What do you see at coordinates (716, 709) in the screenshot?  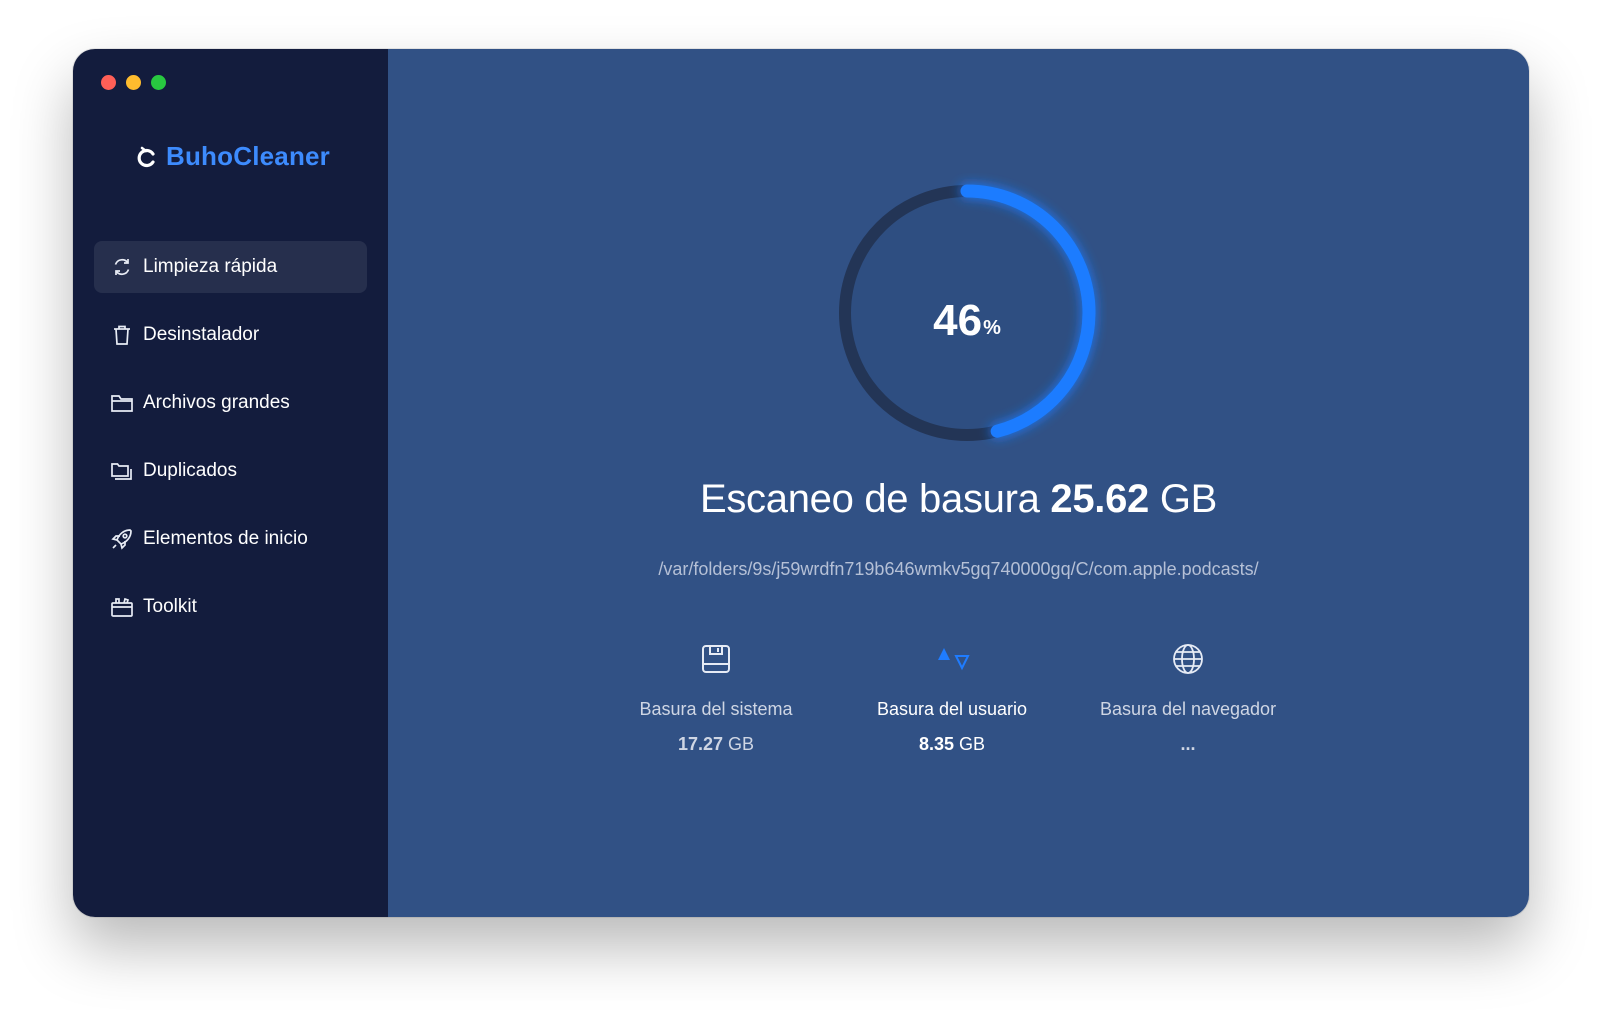 I see `category-label: Basura del sistema` at bounding box center [716, 709].